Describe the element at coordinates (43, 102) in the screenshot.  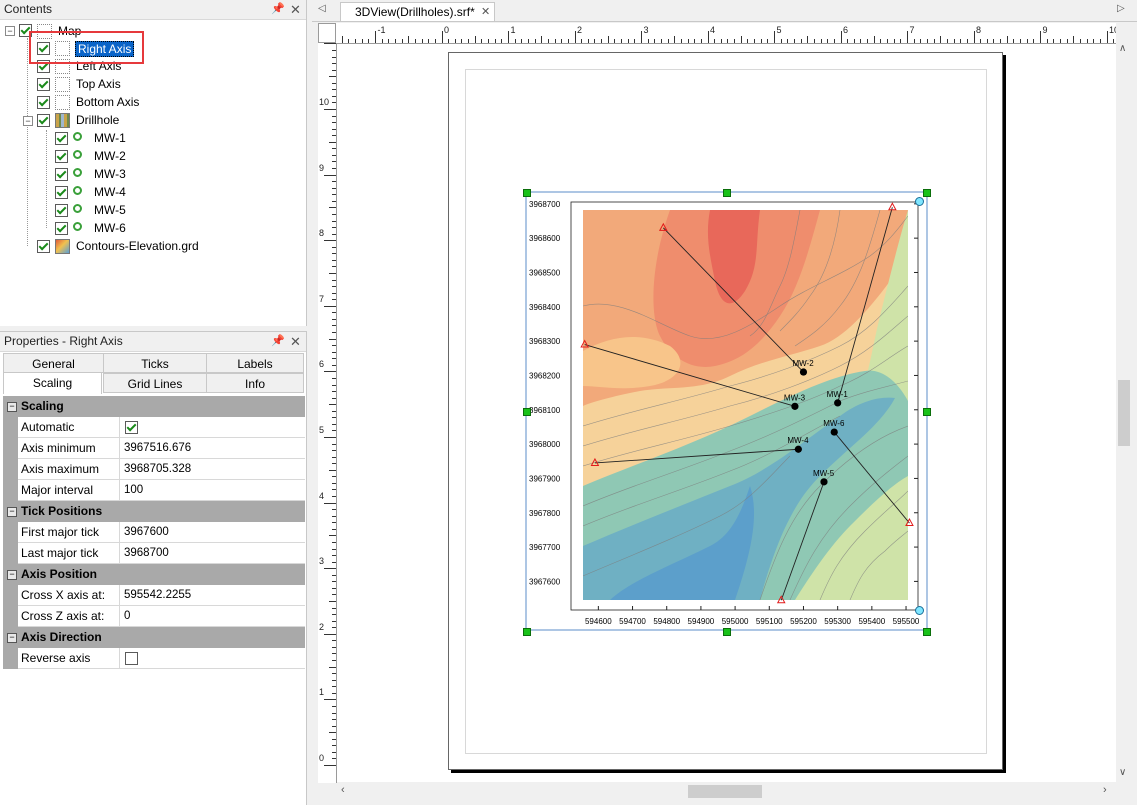
I see `bottom-axis-checkbox` at that location.